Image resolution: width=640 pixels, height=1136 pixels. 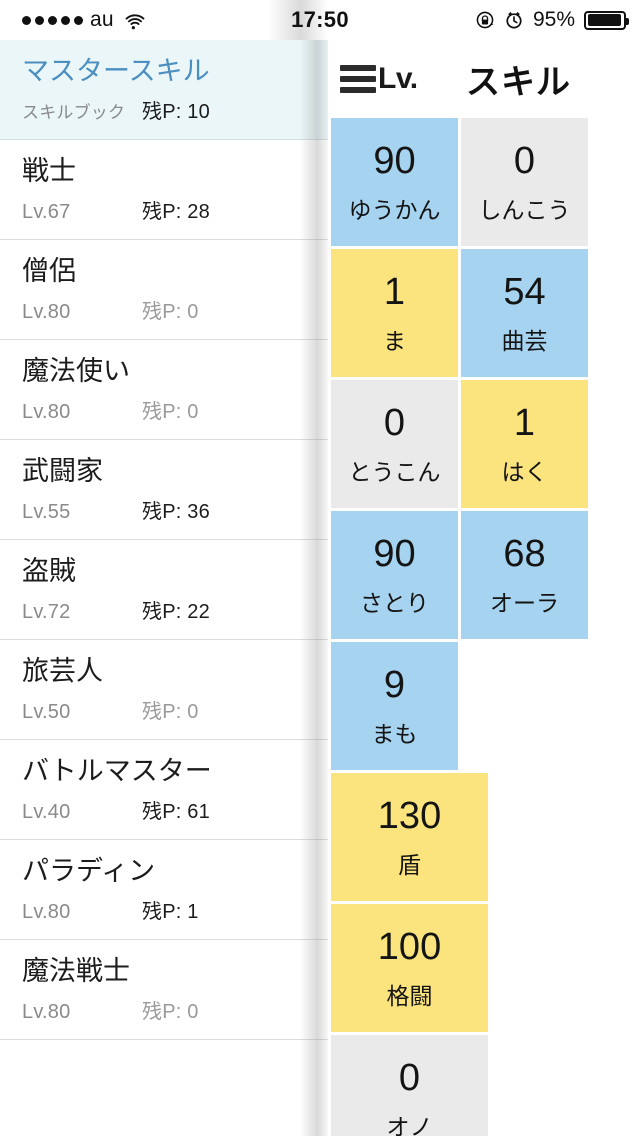 I want to click on sidebar-item-remaining-points: 残P: 61, so click(x=176, y=812).